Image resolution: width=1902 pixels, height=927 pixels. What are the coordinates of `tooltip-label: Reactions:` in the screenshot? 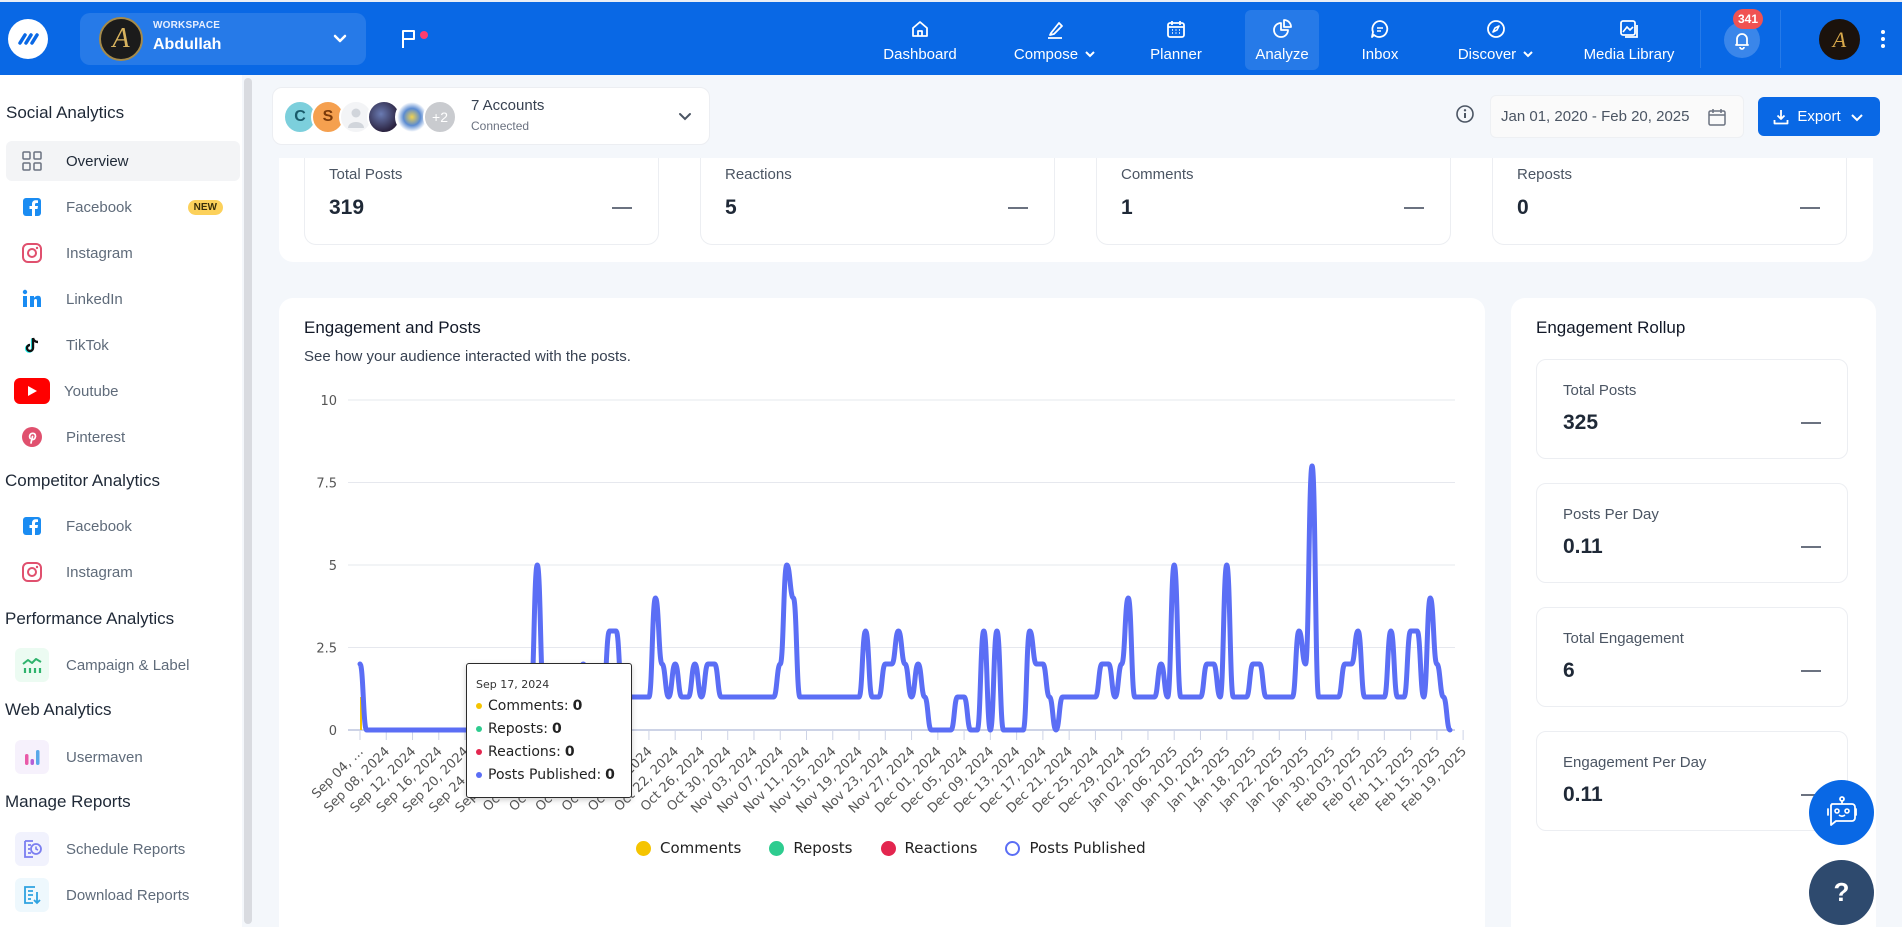 It's located at (524, 752).